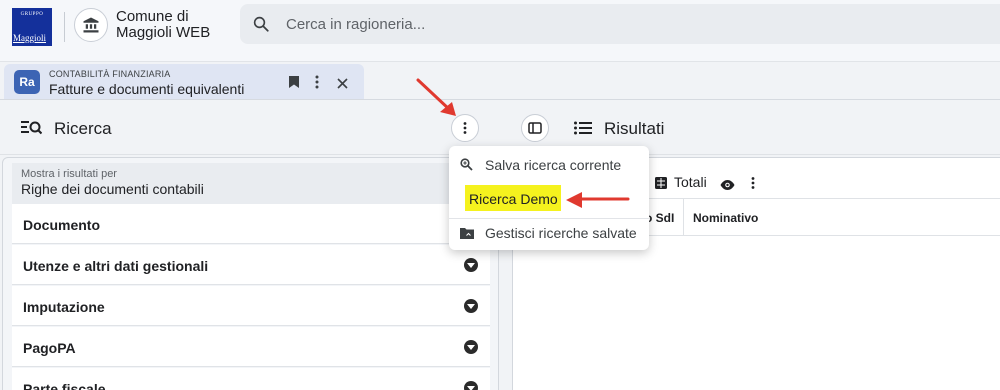 Image resolution: width=1000 pixels, height=390 pixels. I want to click on menu-item-save-search: Salva ricerca corrente, so click(549, 164).